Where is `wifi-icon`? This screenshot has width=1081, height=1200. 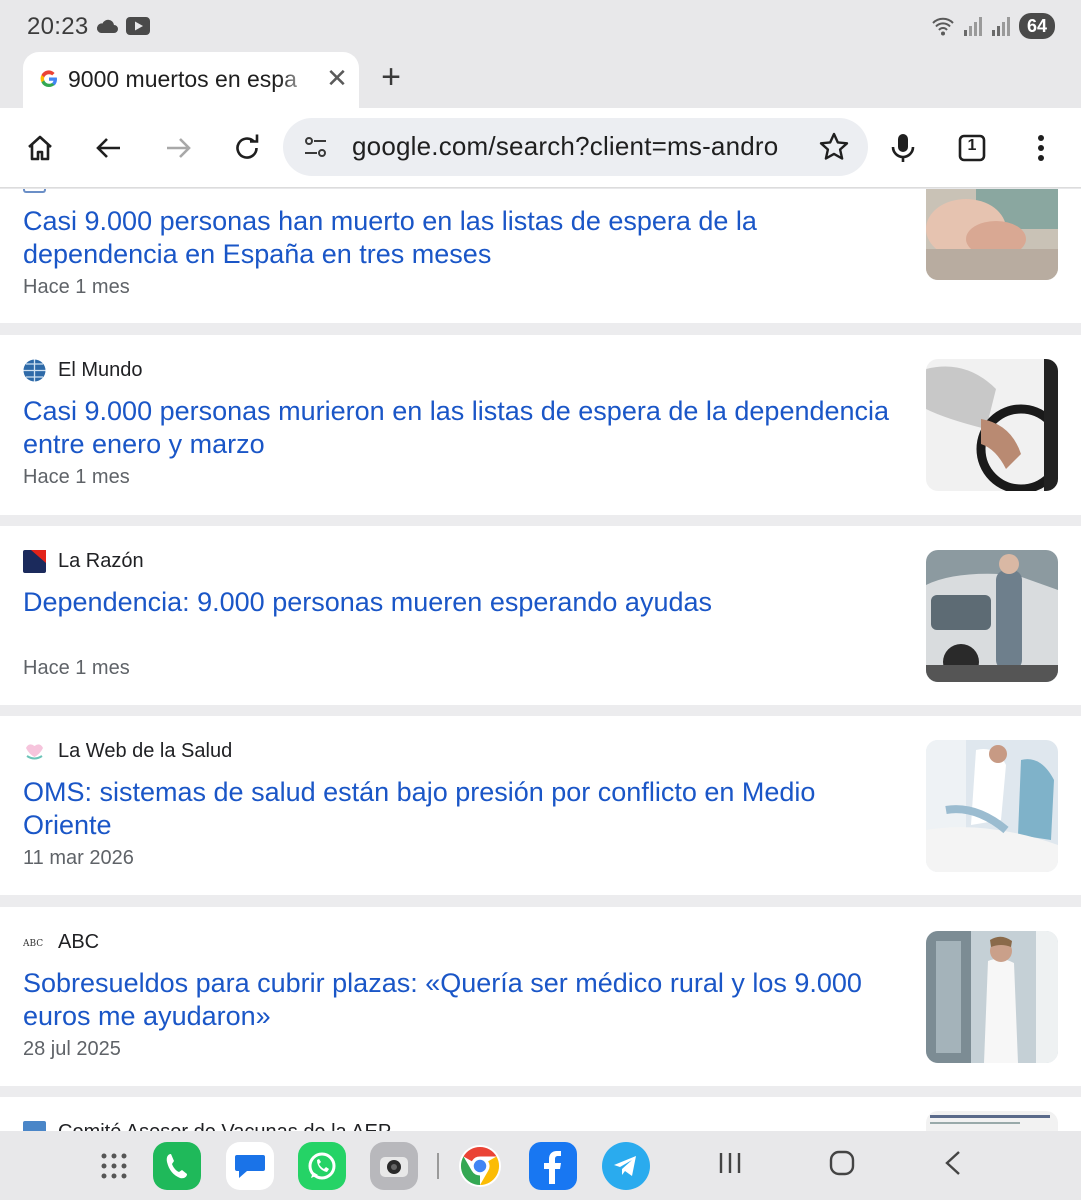
wifi-icon is located at coordinates (943, 26).